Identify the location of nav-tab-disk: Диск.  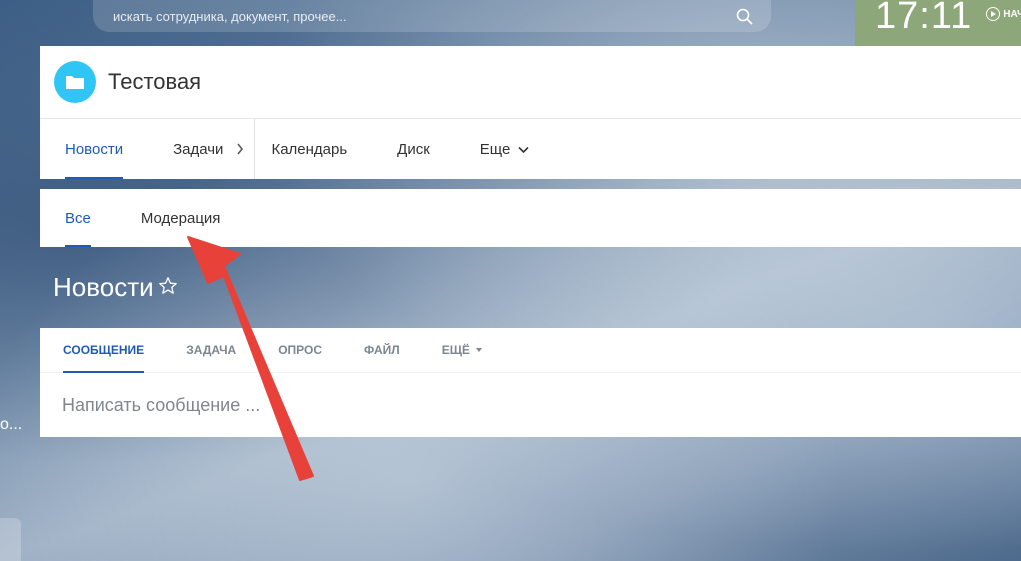
(413, 149).